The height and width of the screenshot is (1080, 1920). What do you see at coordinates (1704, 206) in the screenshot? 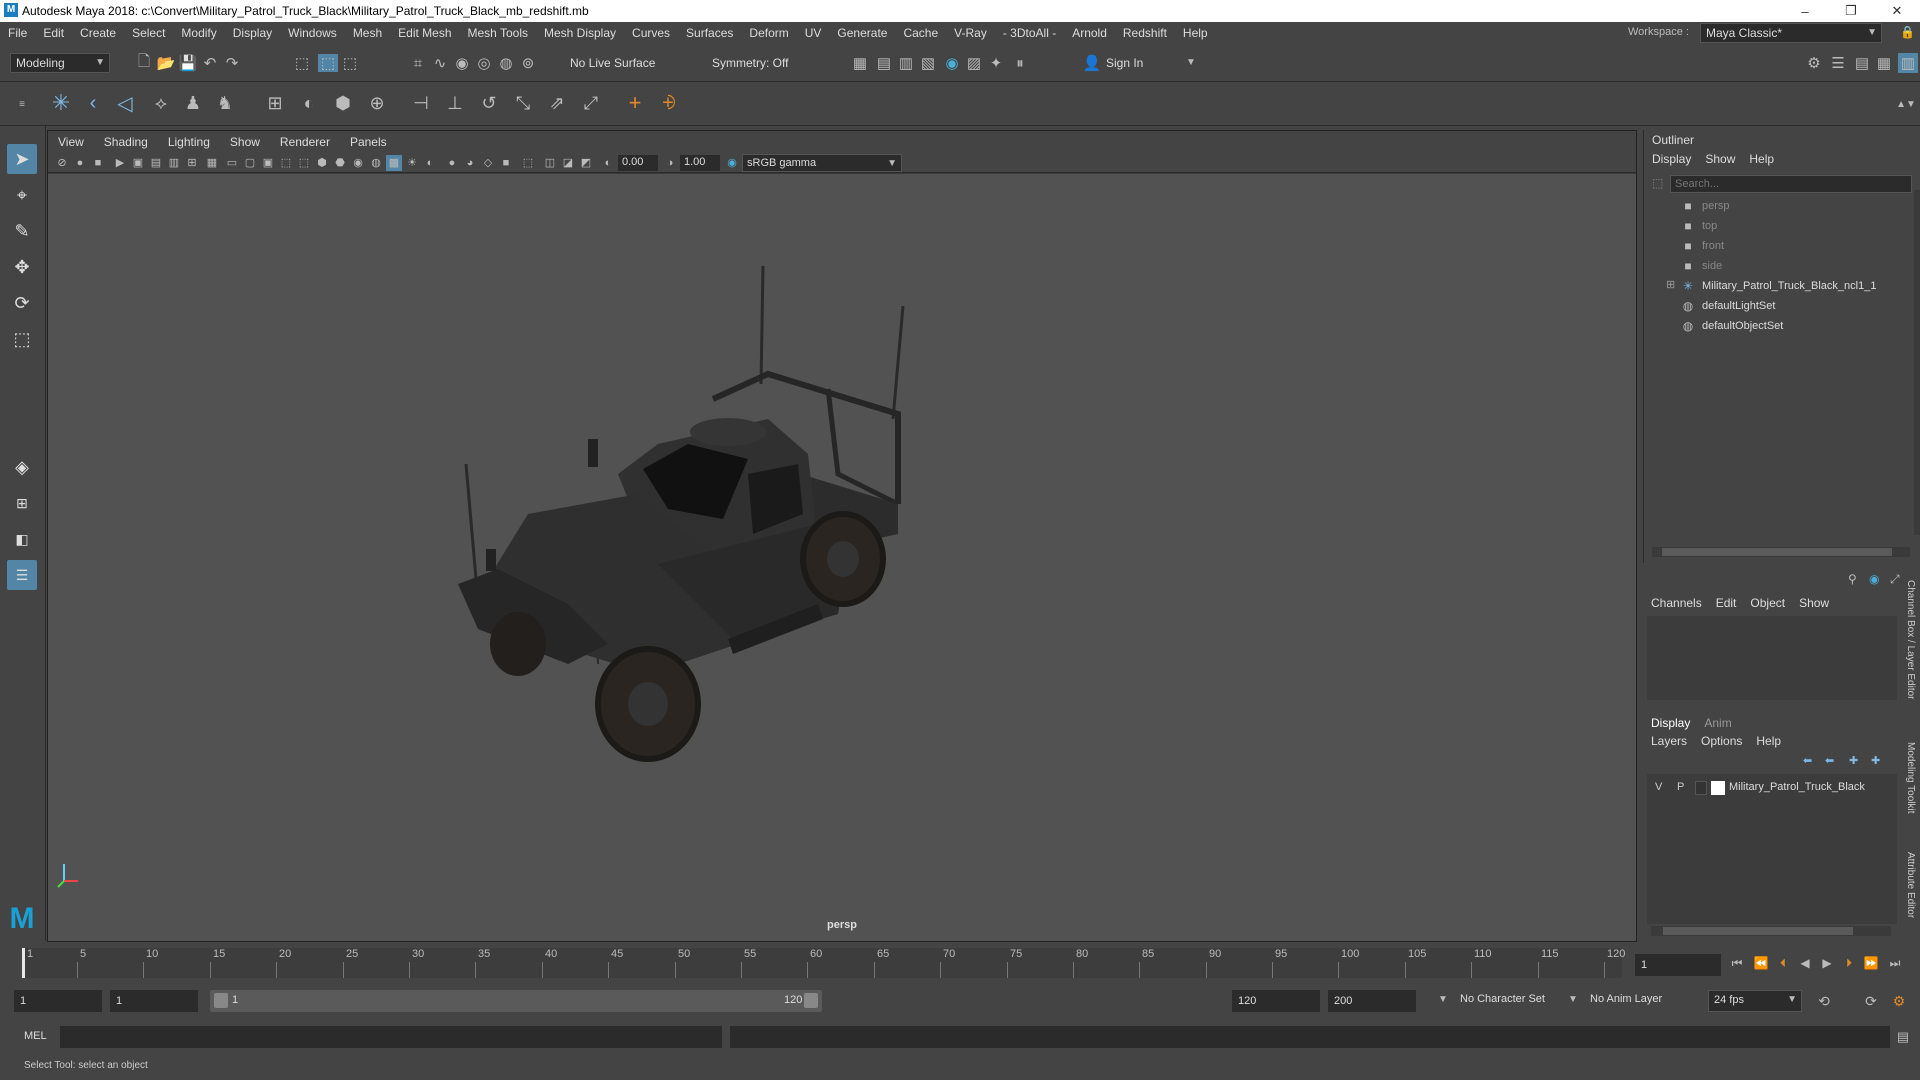
I see `outliner-item-persp: ■ persp` at bounding box center [1704, 206].